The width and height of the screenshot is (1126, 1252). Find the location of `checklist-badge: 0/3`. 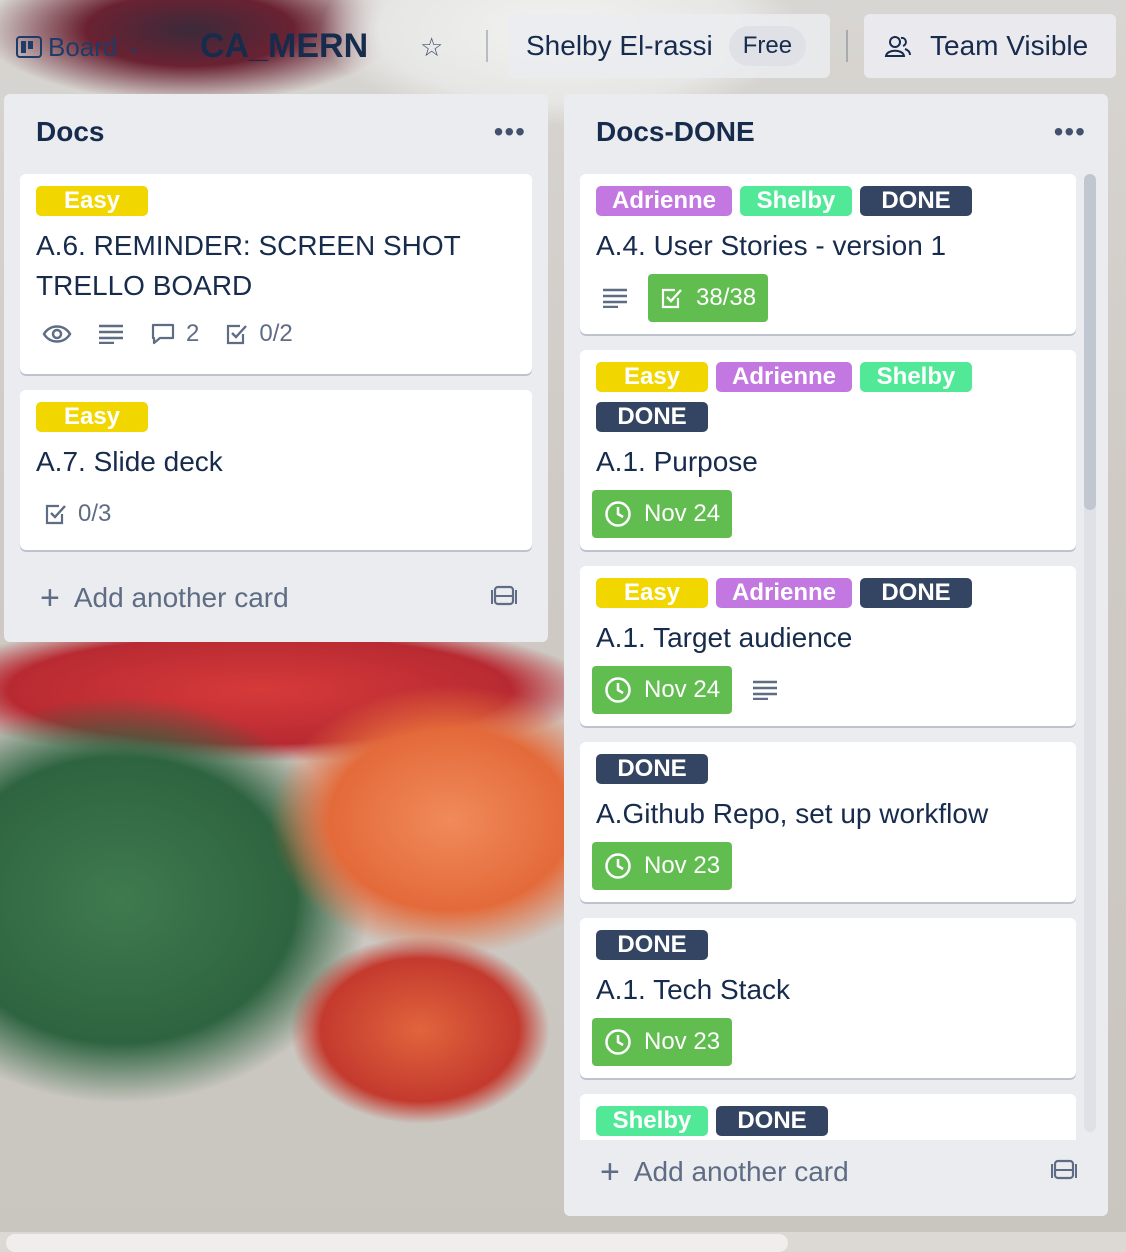

checklist-badge: 0/3 is located at coordinates (77, 514).